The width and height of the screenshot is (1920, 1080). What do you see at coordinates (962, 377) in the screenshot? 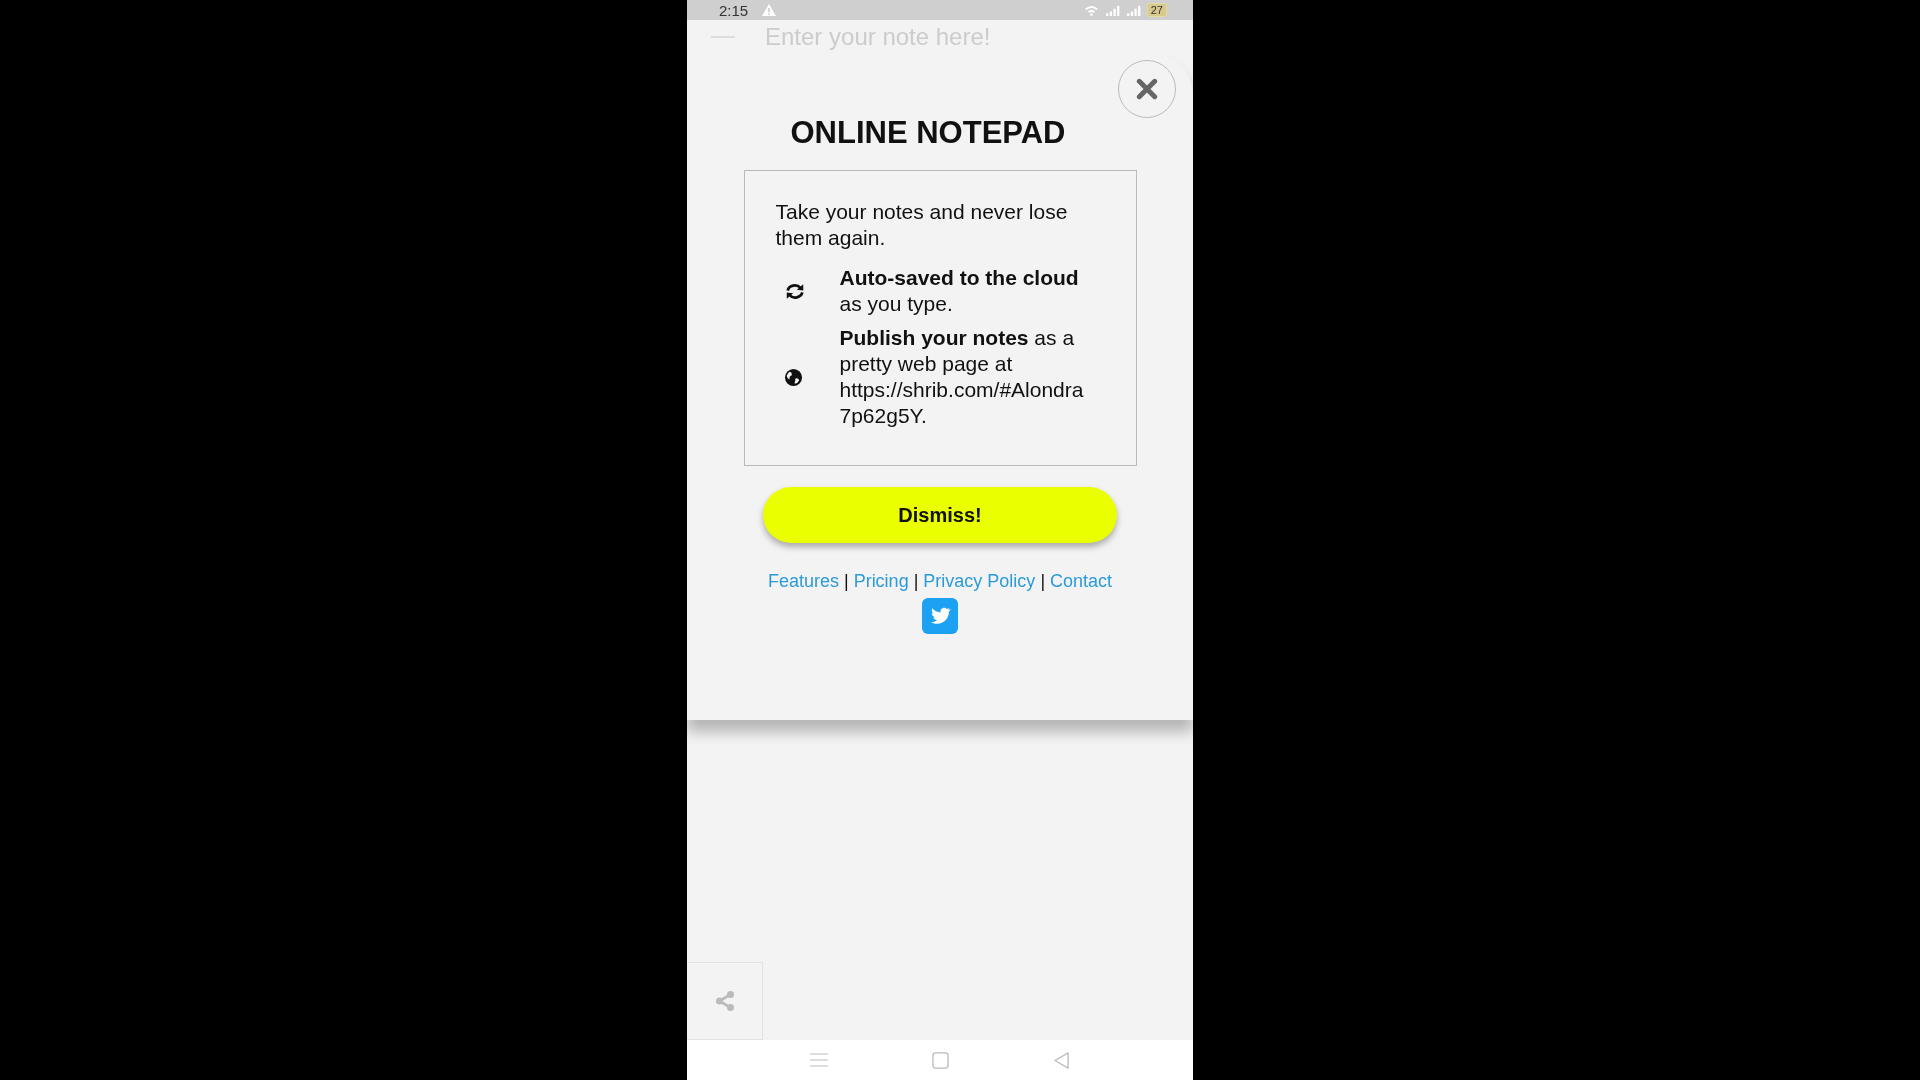
I see `feature-text: Publish your notes as a pretty web page at https://shrib.com/#Alondra7p62g5Y.` at bounding box center [962, 377].